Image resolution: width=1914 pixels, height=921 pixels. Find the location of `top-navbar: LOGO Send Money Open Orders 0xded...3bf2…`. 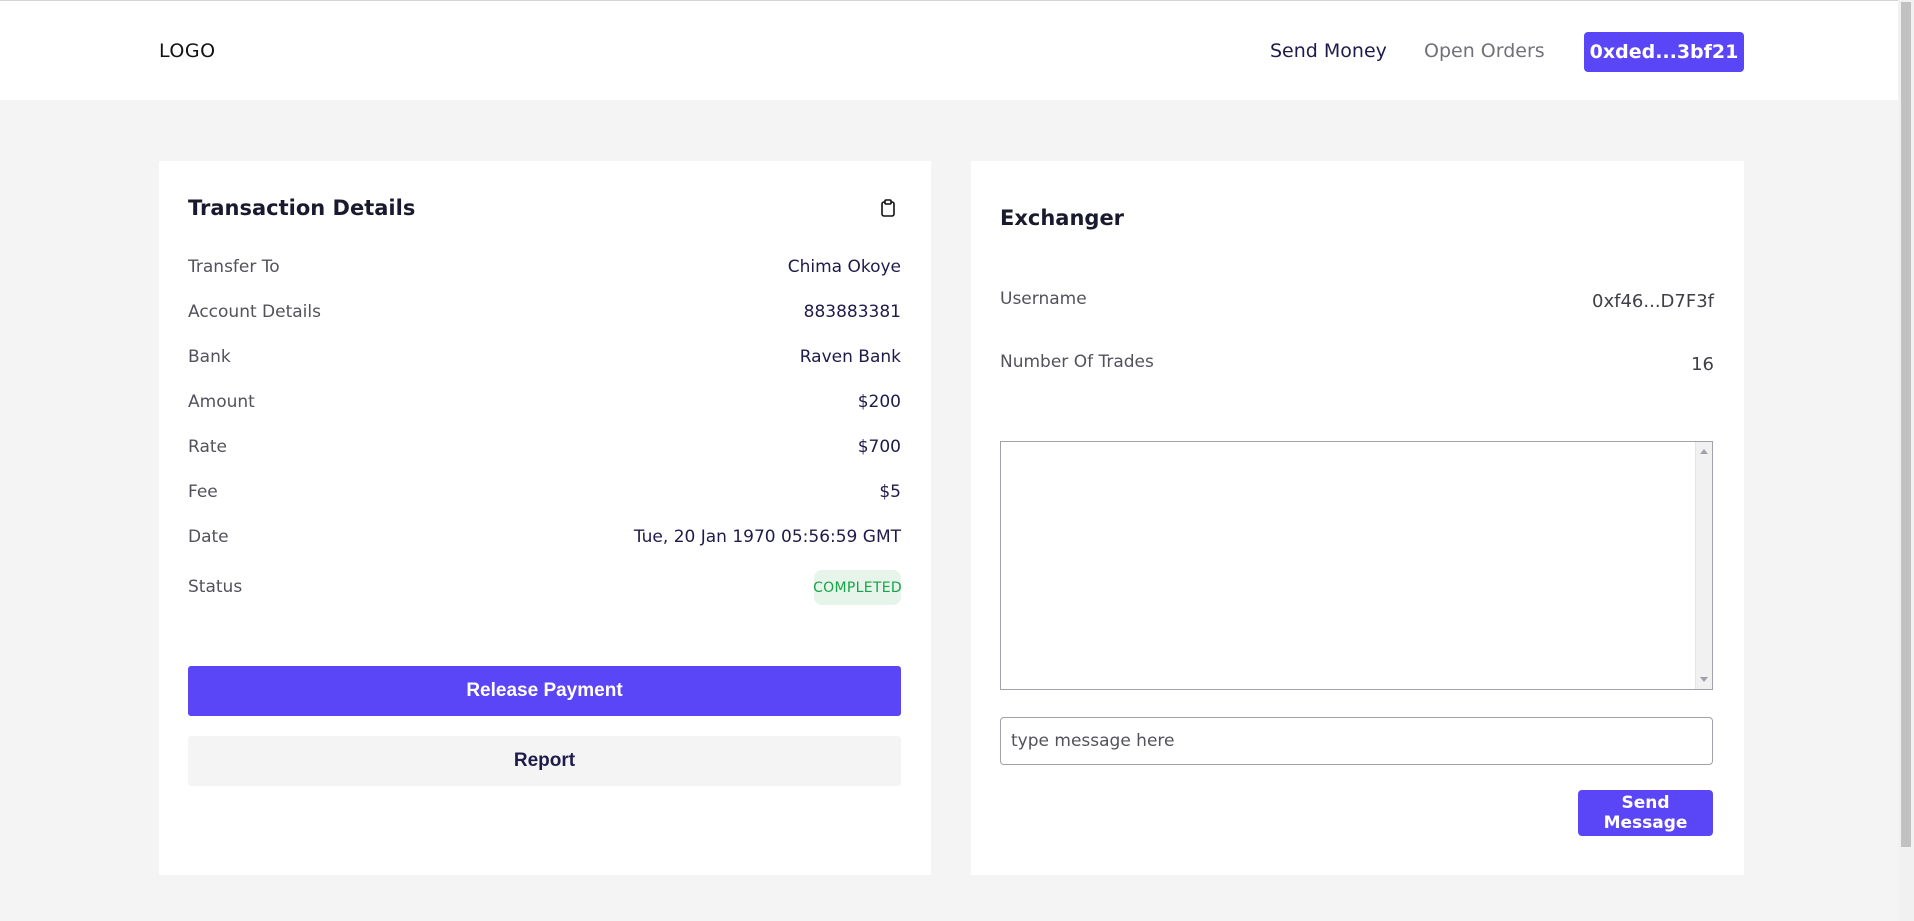

top-navbar: LOGO Send Money Open Orders 0xded...3bf2… is located at coordinates (949, 50).